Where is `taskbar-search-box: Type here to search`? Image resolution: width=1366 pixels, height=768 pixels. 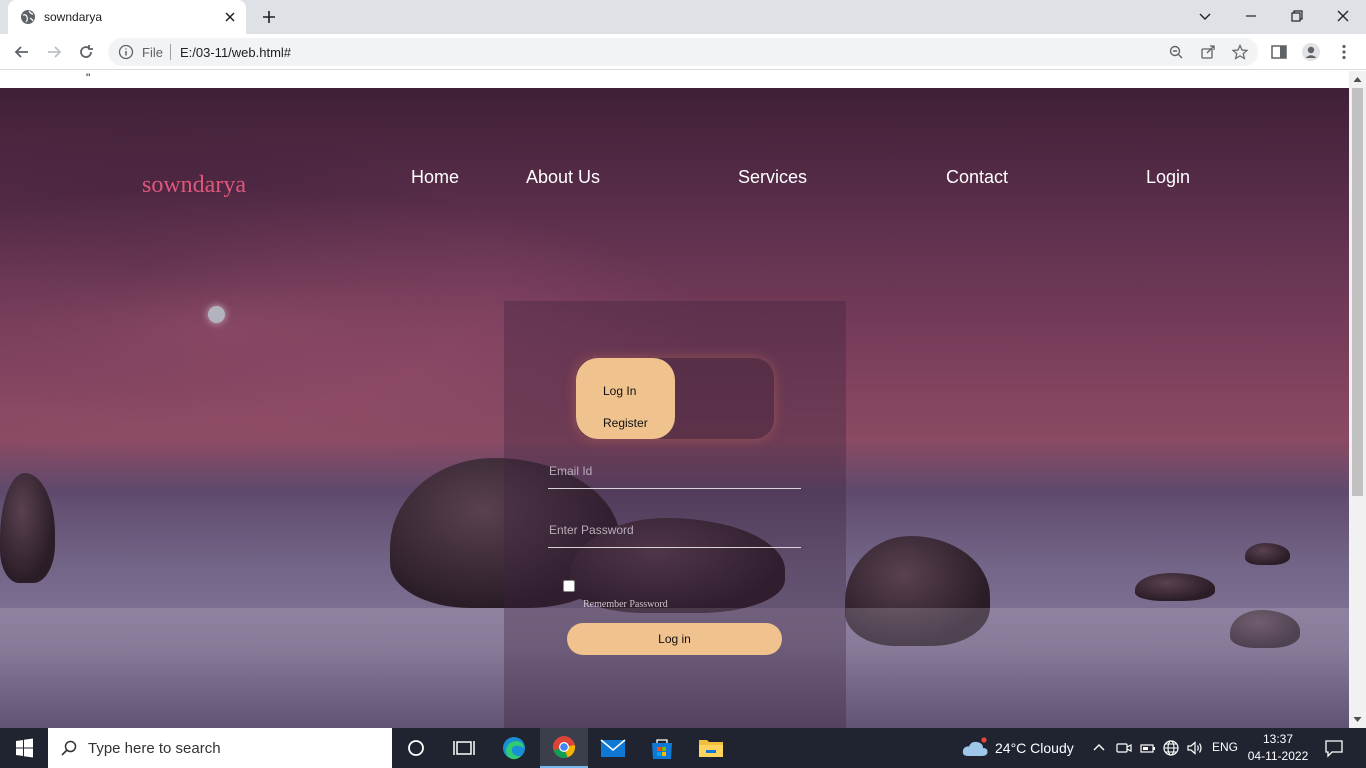 taskbar-search-box: Type here to search is located at coordinates (220, 748).